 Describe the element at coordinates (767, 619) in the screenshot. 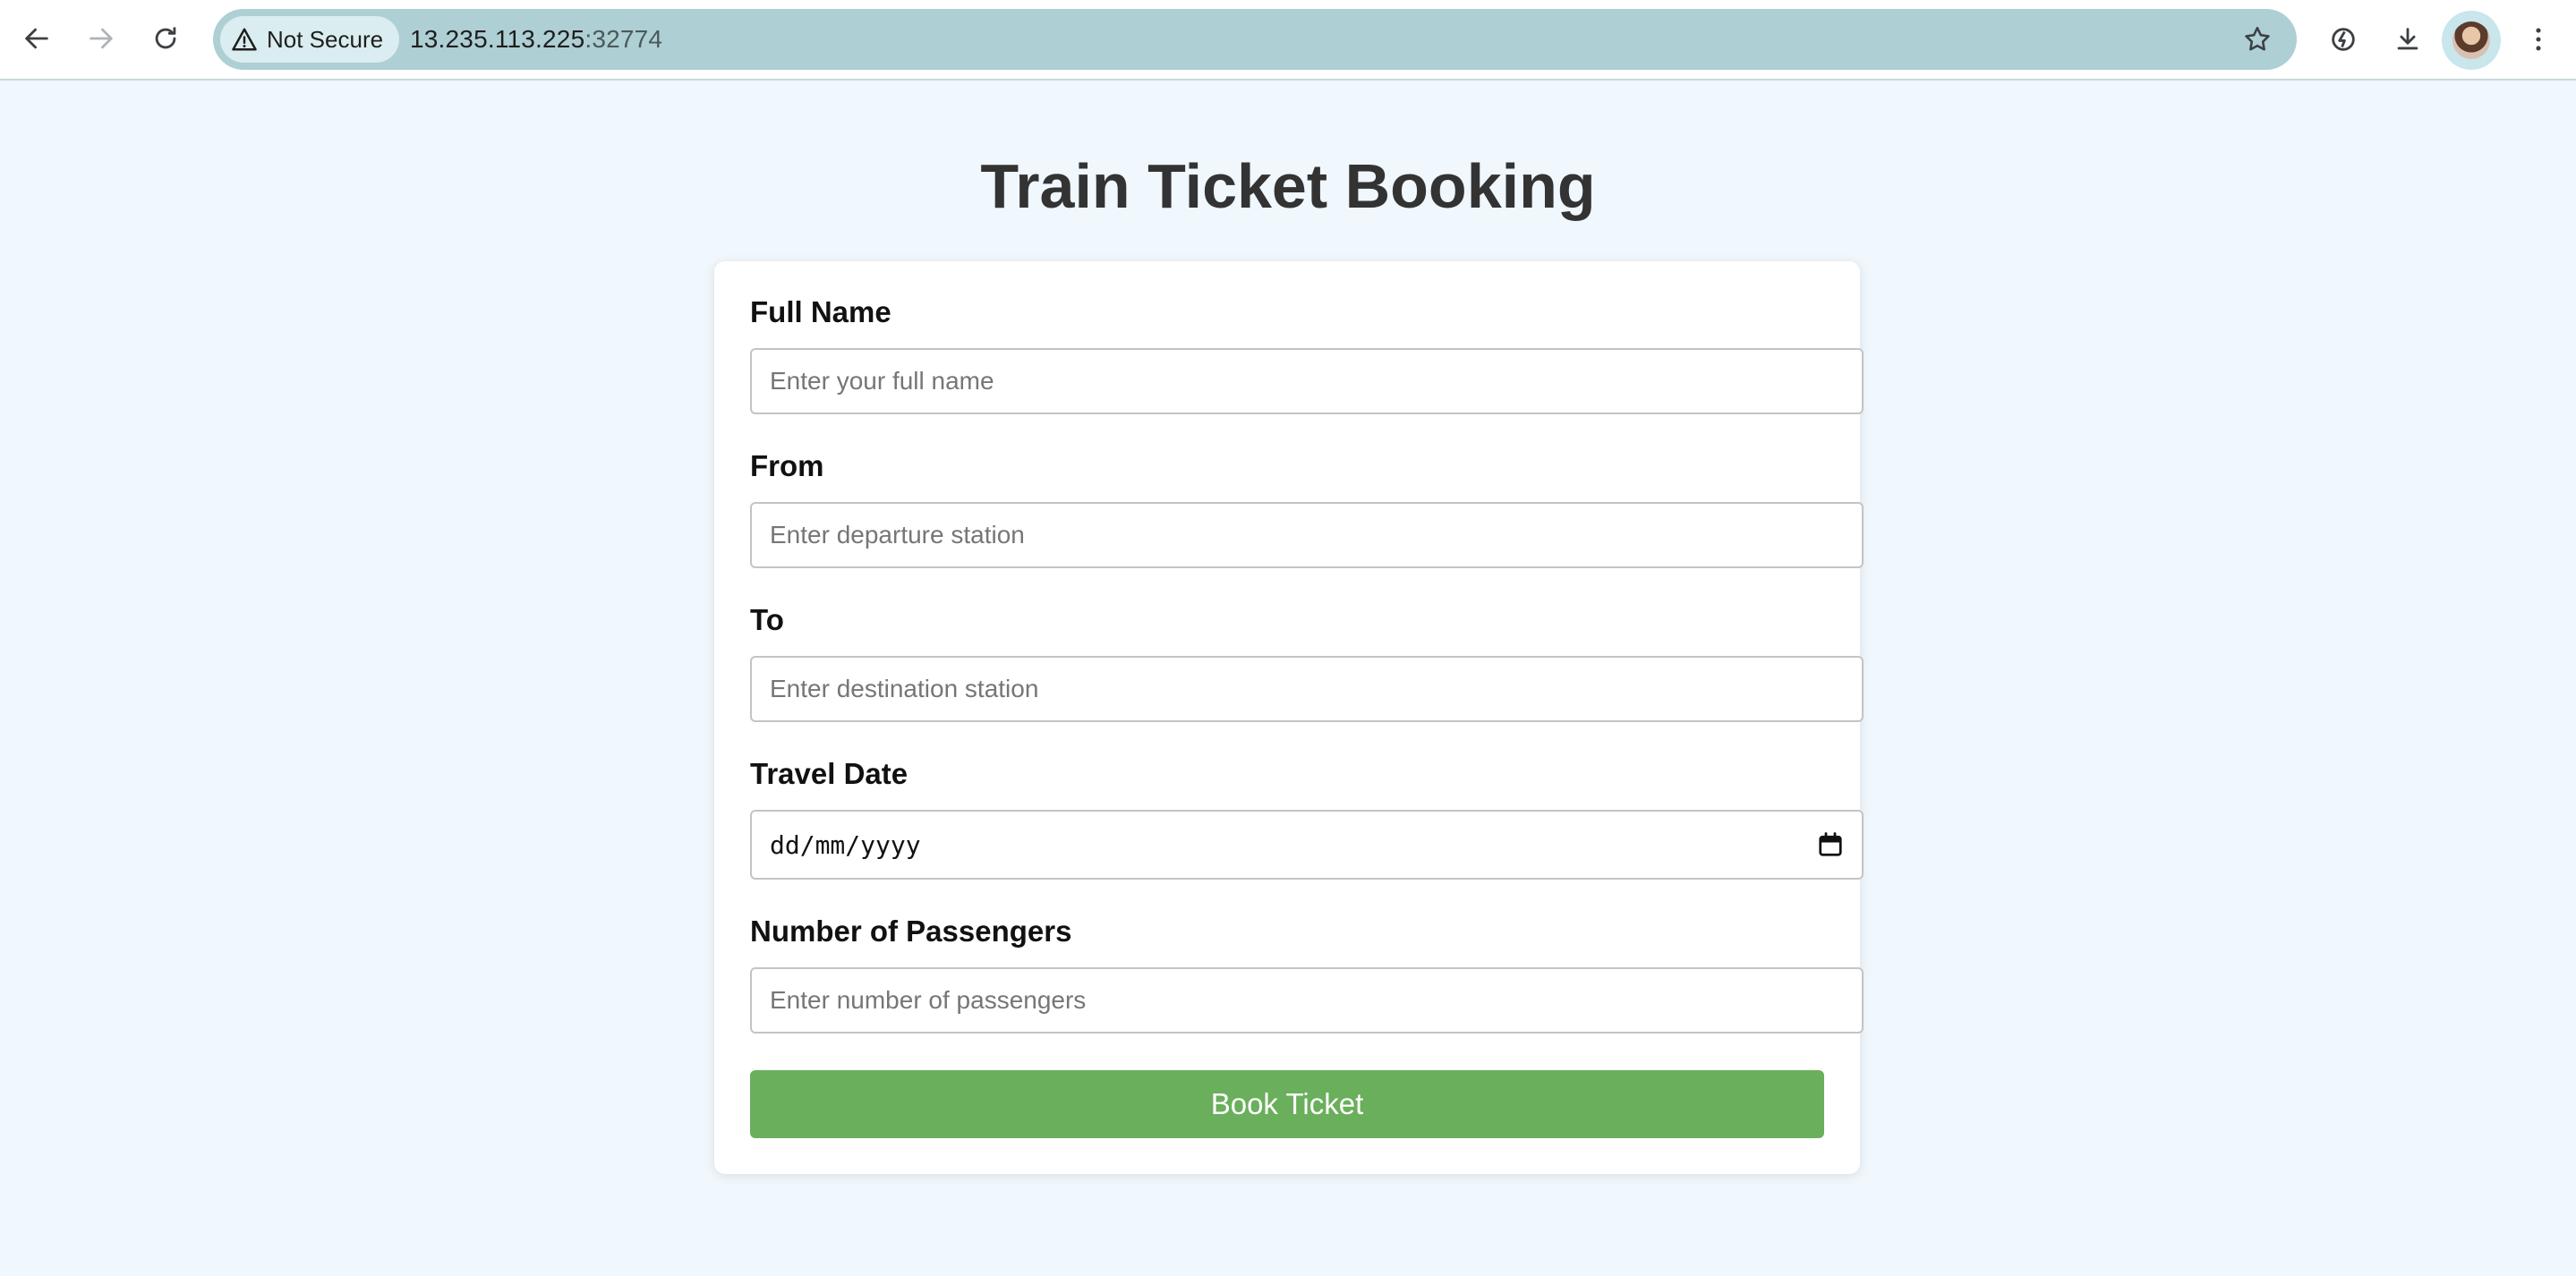

I see `to-label: To` at that location.